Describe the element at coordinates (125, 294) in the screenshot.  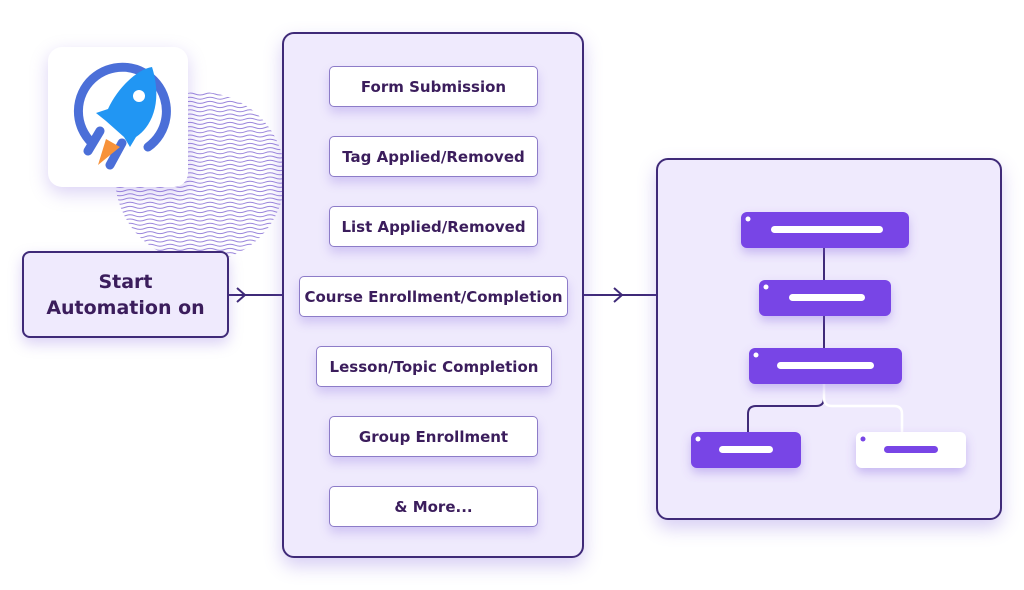
I see `start-automation-box: Start Automation on` at that location.